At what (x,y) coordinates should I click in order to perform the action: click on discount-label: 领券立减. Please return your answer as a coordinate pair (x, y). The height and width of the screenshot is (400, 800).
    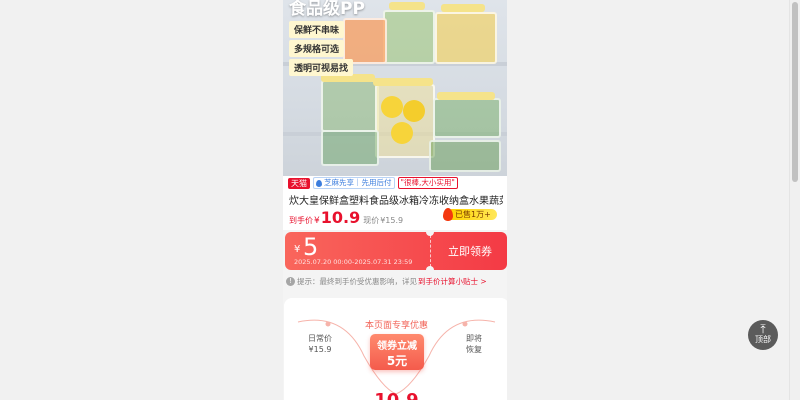
    Looking at the image, I should click on (397, 346).